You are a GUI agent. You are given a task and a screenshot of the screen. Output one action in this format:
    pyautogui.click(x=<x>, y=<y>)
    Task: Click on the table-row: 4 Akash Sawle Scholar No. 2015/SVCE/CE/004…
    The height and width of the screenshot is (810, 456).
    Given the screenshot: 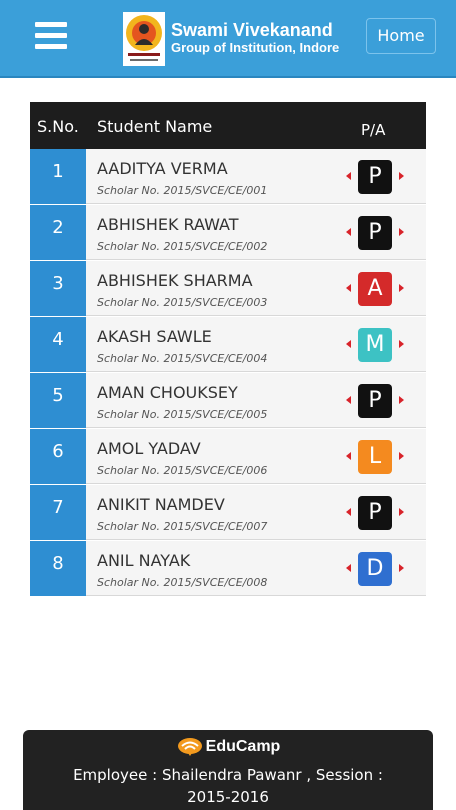 What is the action you would take?
    pyautogui.click(x=228, y=345)
    